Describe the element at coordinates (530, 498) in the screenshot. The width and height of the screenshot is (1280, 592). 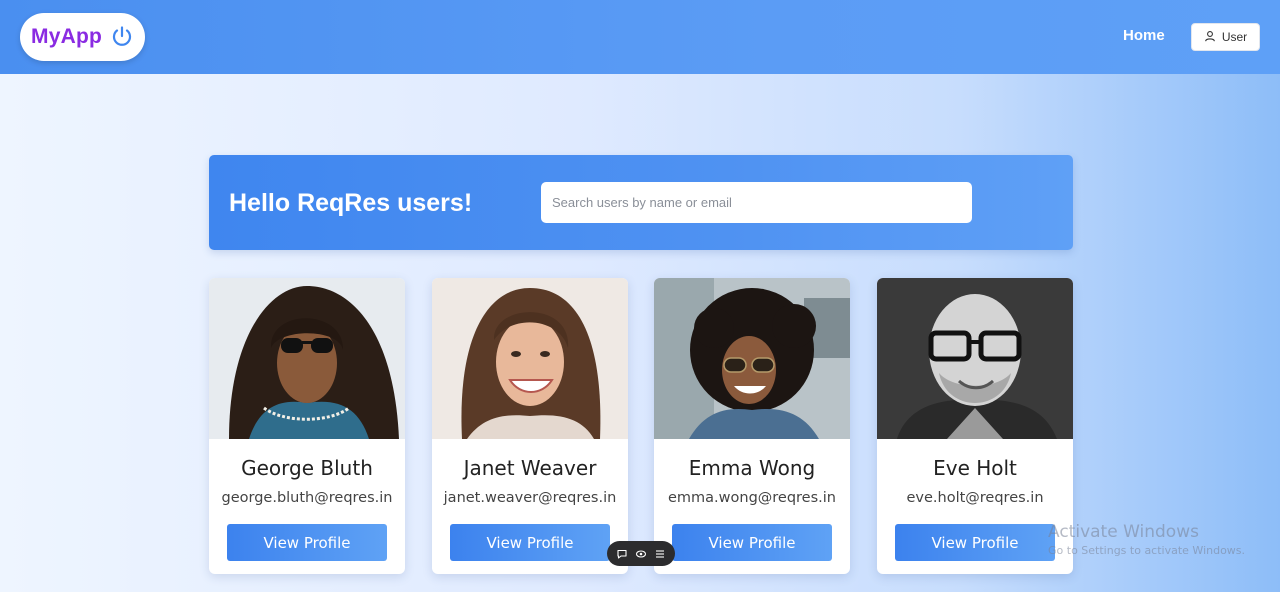
I see `user-email: janet.weaver@reqres.in` at that location.